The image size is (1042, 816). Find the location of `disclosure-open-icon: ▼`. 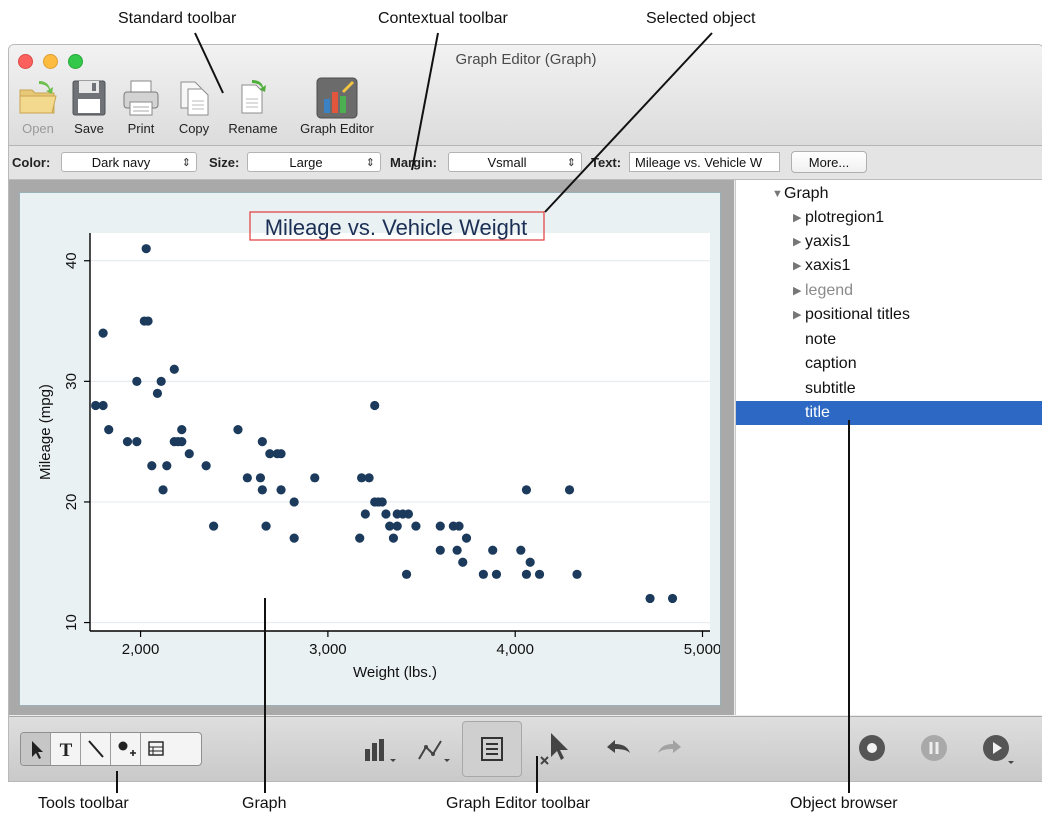

disclosure-open-icon: ▼ is located at coordinates (777, 194).